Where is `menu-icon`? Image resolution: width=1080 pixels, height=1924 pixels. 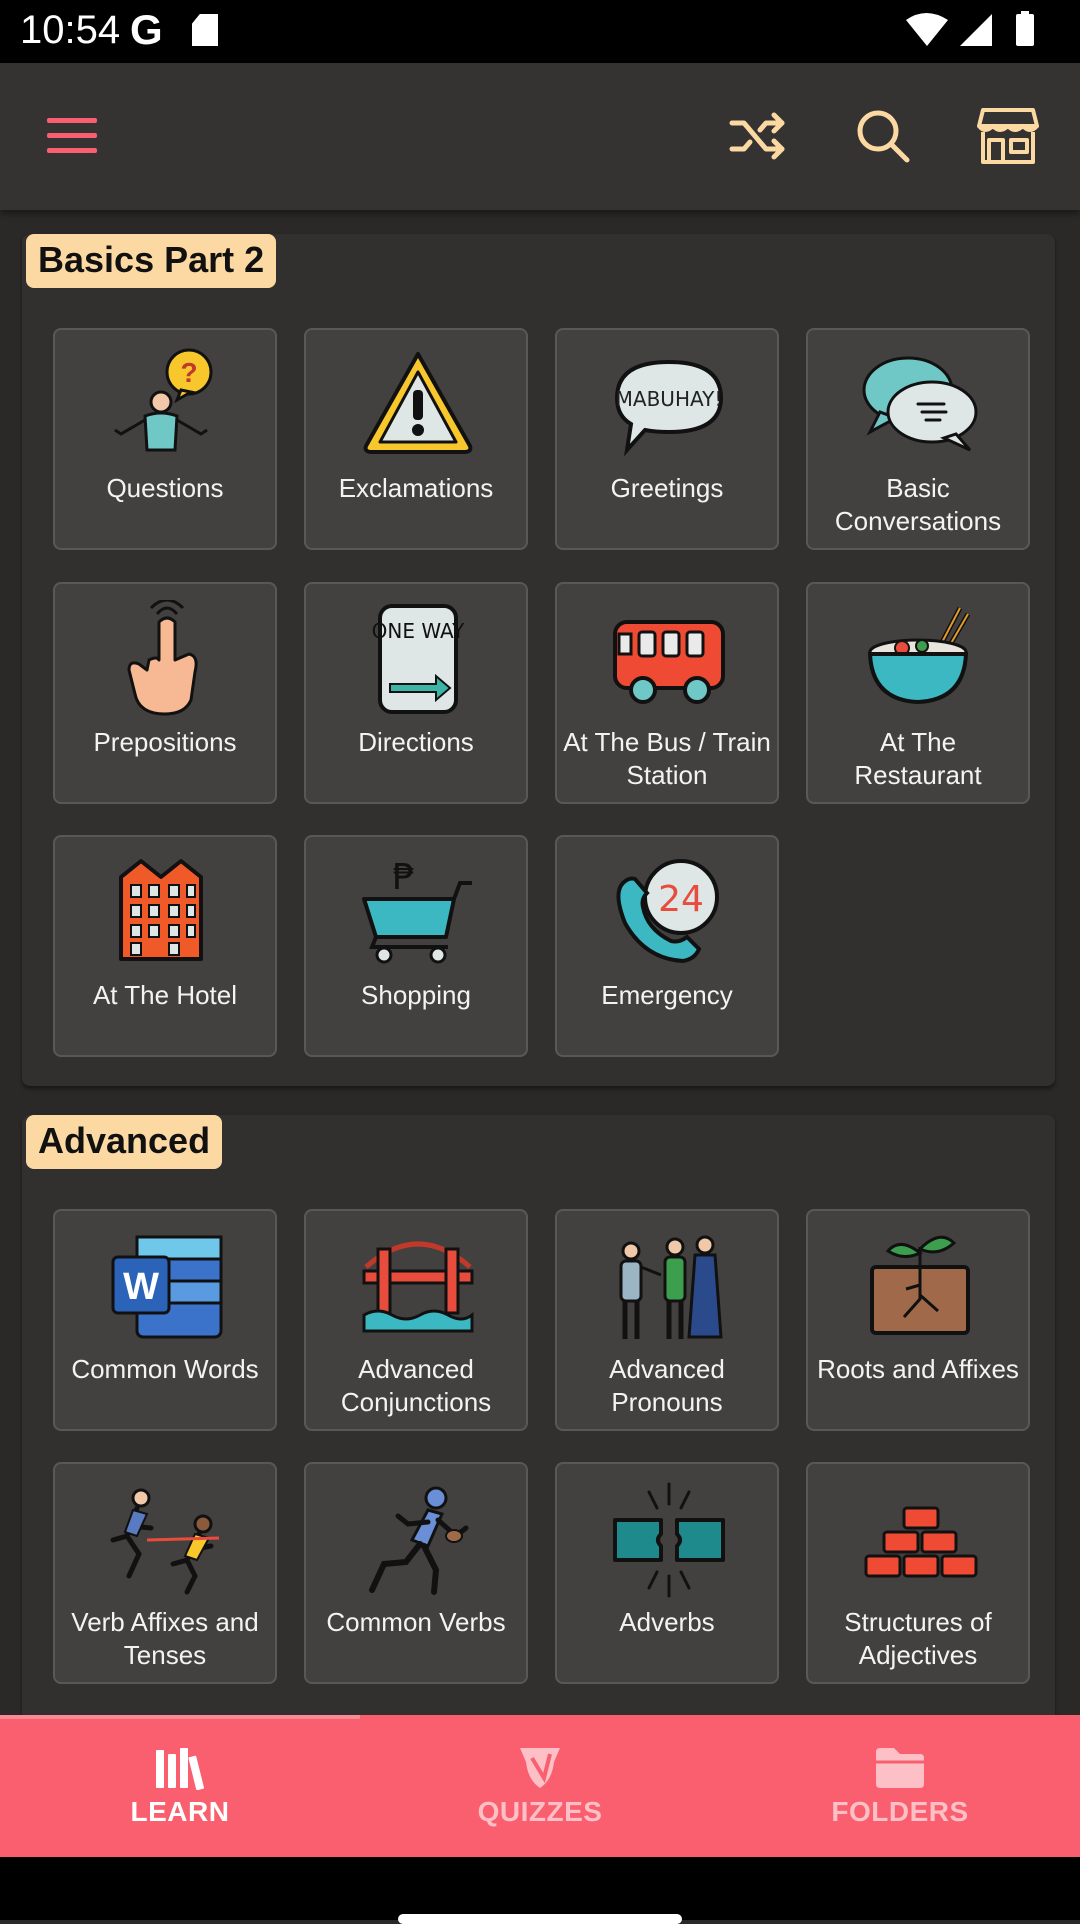 menu-icon is located at coordinates (72, 135).